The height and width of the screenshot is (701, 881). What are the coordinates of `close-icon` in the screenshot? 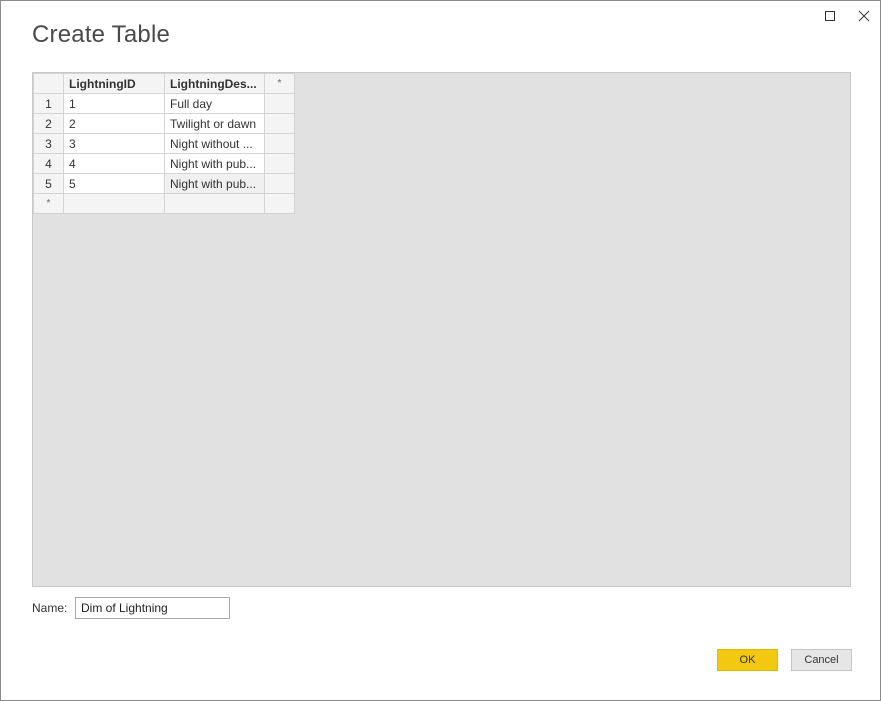 It's located at (864, 16).